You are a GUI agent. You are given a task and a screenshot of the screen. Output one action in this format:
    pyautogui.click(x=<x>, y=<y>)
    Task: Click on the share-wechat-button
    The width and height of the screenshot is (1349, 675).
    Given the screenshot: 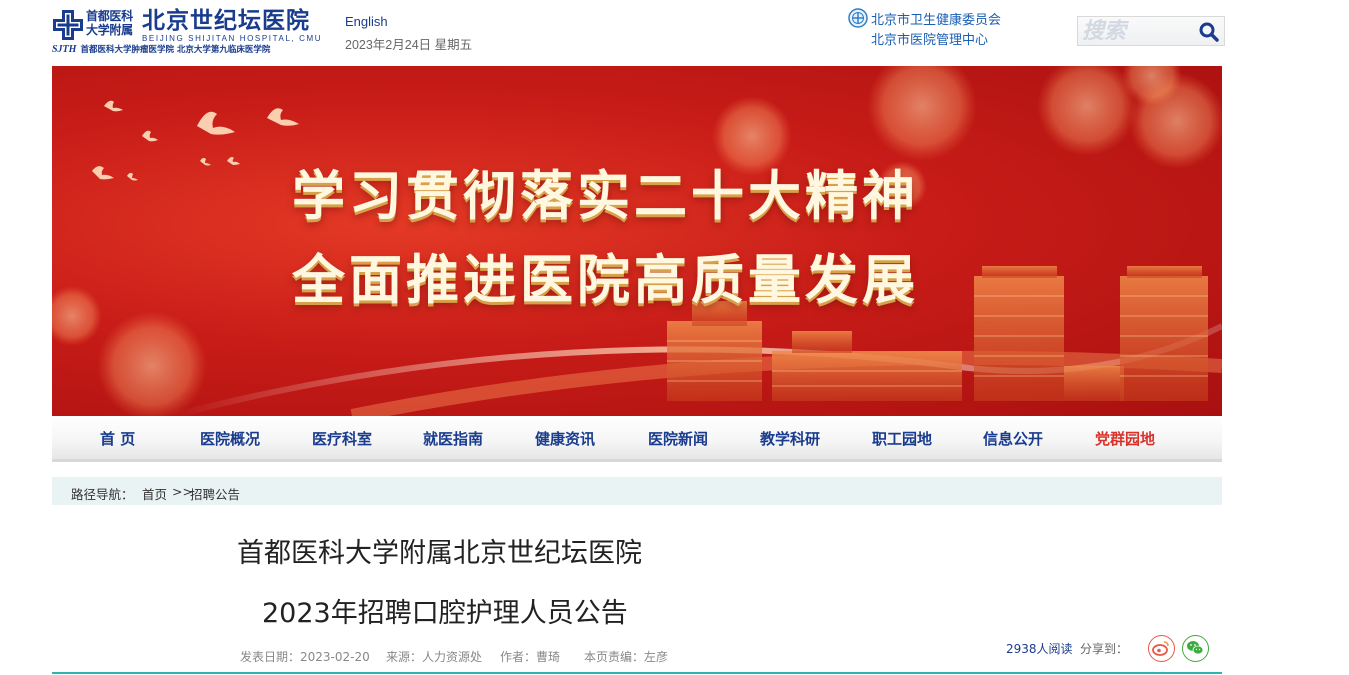 What is the action you would take?
    pyautogui.click(x=1195, y=648)
    